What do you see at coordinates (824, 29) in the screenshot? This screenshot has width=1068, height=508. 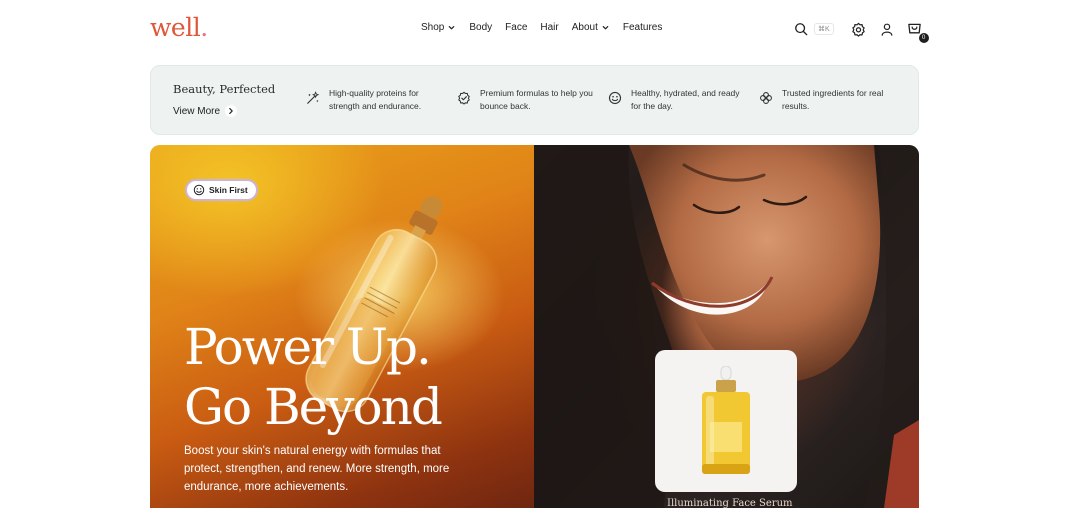 I see `search-shortcut-hint: ⌘K` at bounding box center [824, 29].